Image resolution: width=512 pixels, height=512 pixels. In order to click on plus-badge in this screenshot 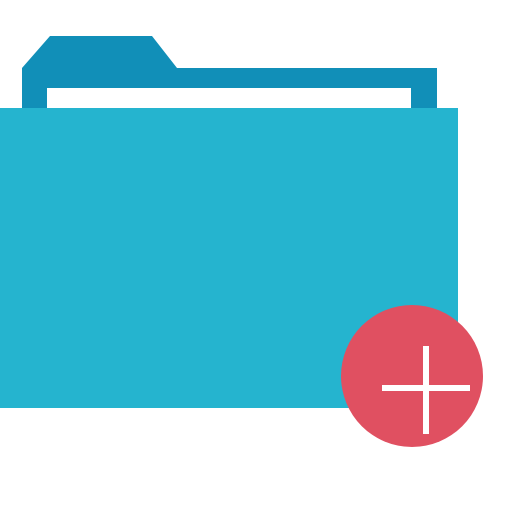, I will do `click(412, 376)`.